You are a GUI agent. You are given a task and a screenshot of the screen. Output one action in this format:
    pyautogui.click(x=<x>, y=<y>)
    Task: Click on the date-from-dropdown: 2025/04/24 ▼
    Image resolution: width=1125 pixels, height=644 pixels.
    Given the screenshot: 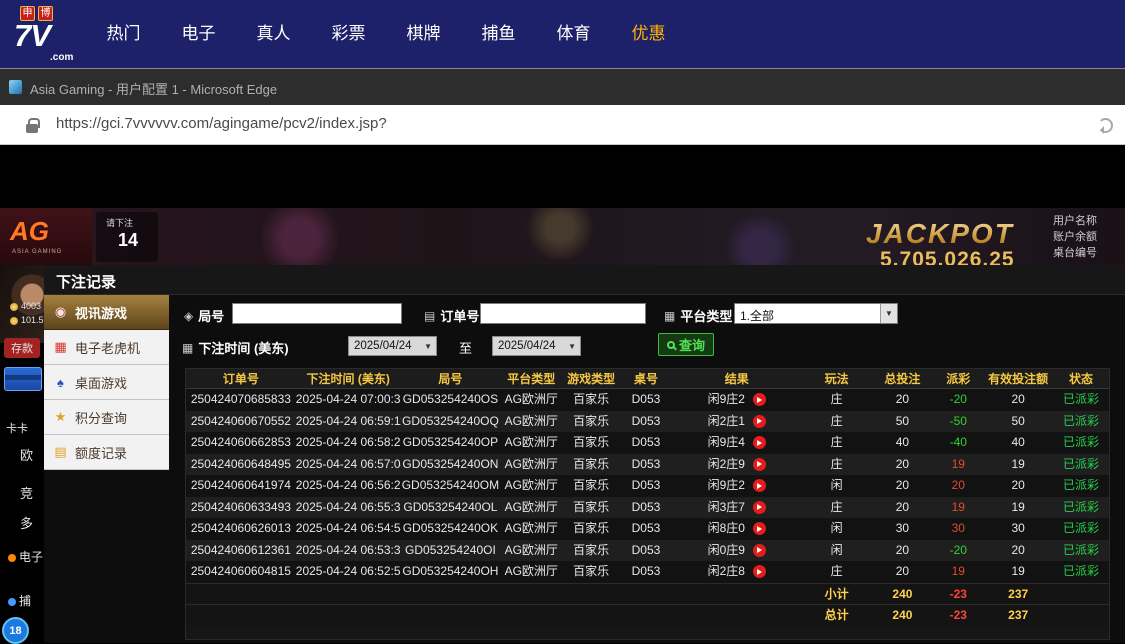 What is the action you would take?
    pyautogui.click(x=392, y=346)
    